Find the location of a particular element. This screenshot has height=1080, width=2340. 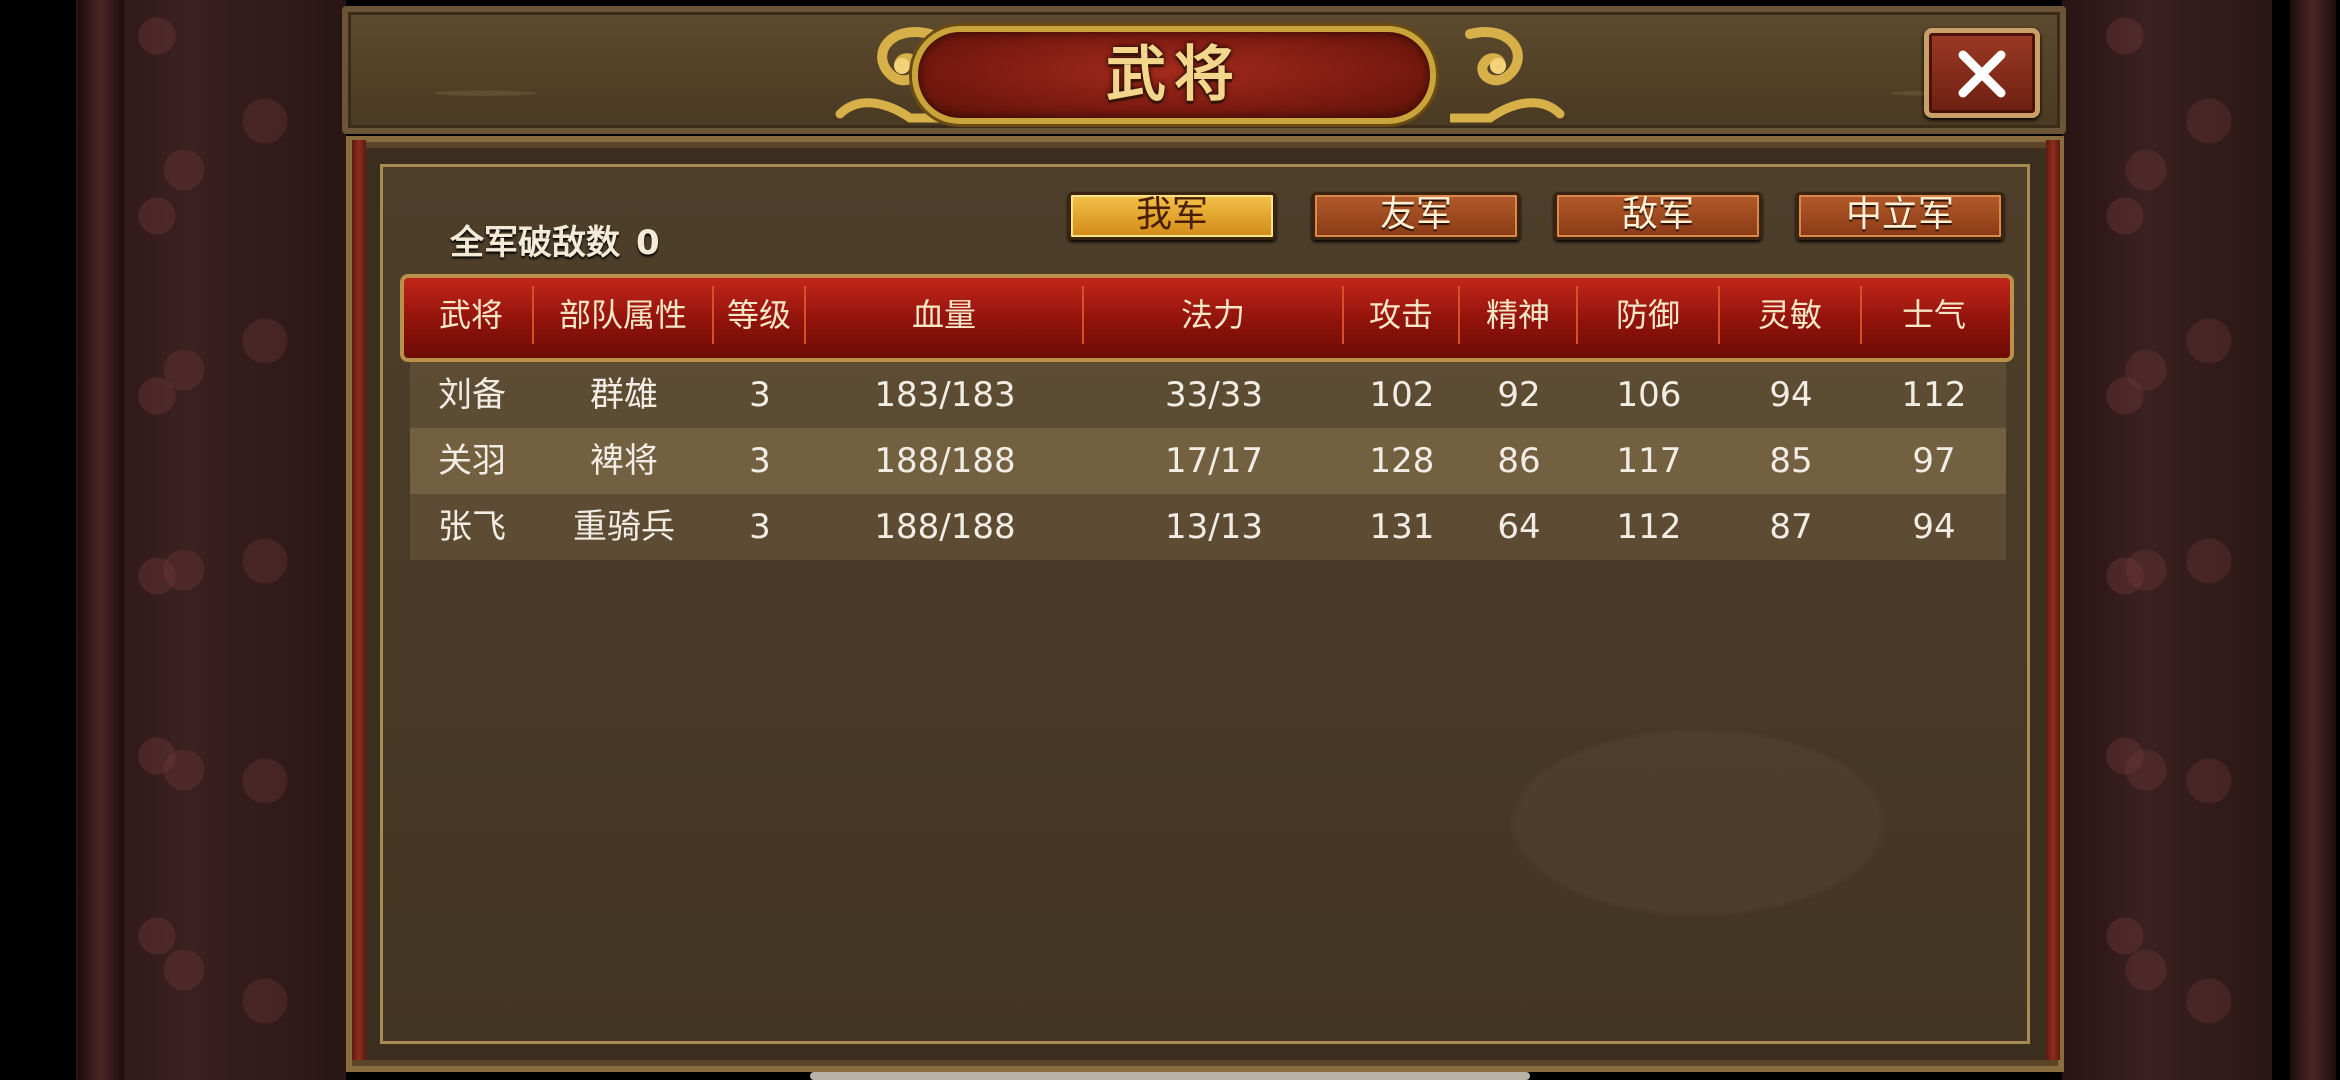

tab-allied-army: 友军 is located at coordinates (1416, 216).